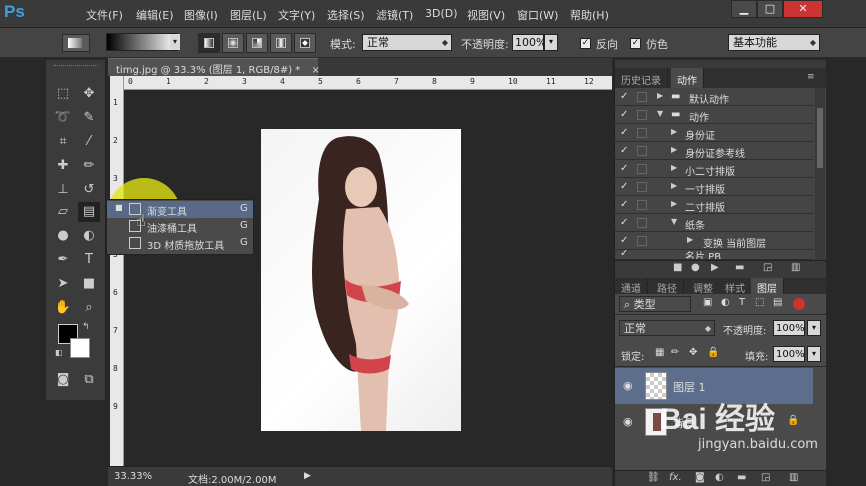 Image resolution: width=866 pixels, height=486 pixels. Describe the element at coordinates (89, 284) in the screenshot. I see `shape-tool-icon: ■` at that location.